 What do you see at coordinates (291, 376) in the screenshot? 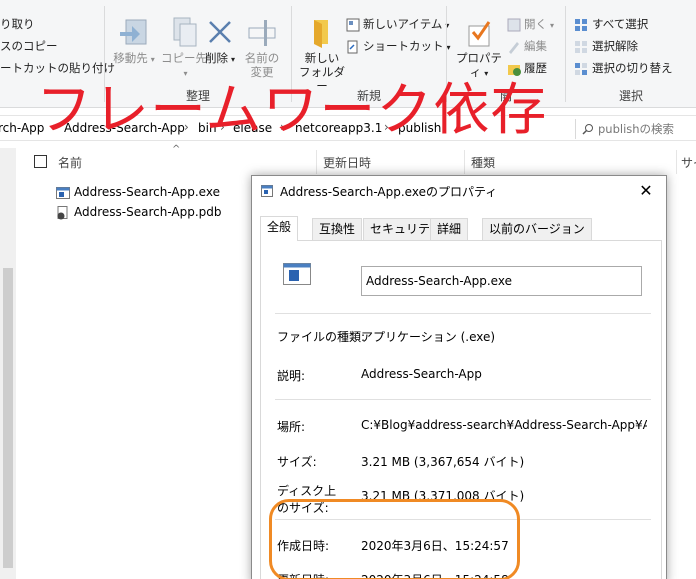
I see `description-label: 説明:` at bounding box center [291, 376].